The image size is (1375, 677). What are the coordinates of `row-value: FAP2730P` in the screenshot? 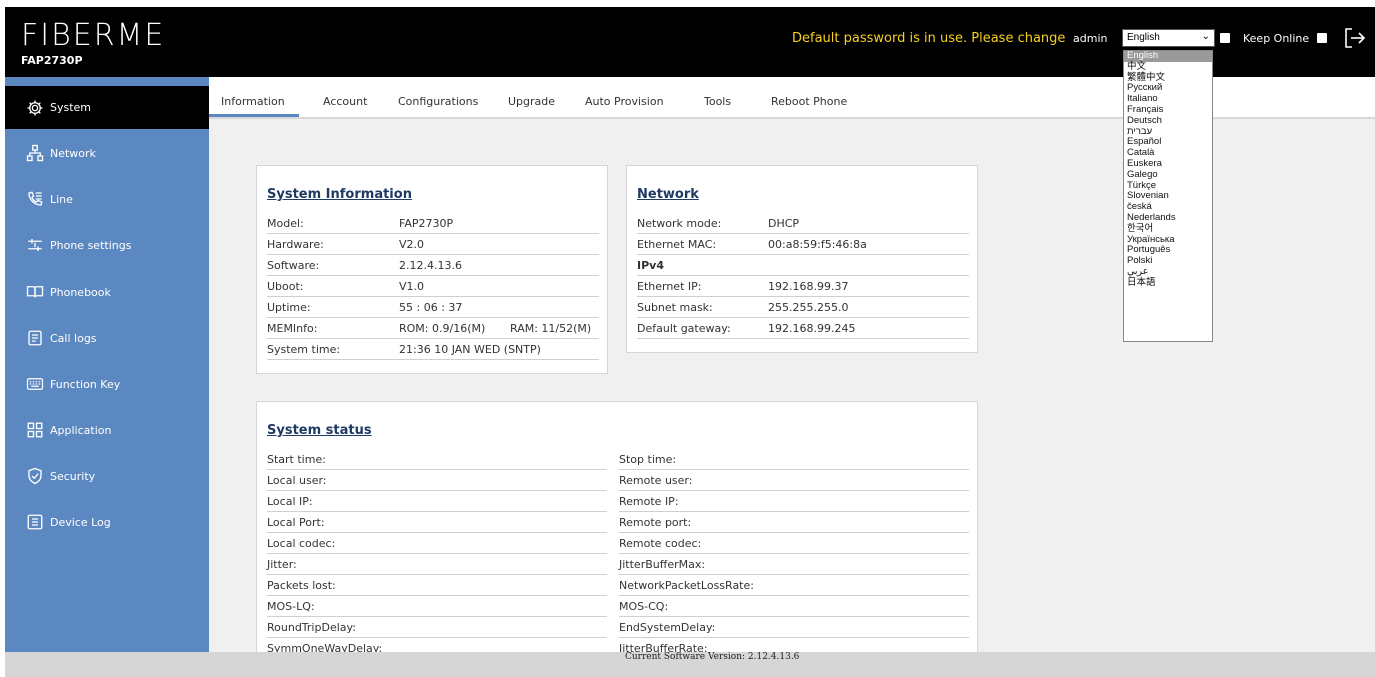 It's located at (426, 223).